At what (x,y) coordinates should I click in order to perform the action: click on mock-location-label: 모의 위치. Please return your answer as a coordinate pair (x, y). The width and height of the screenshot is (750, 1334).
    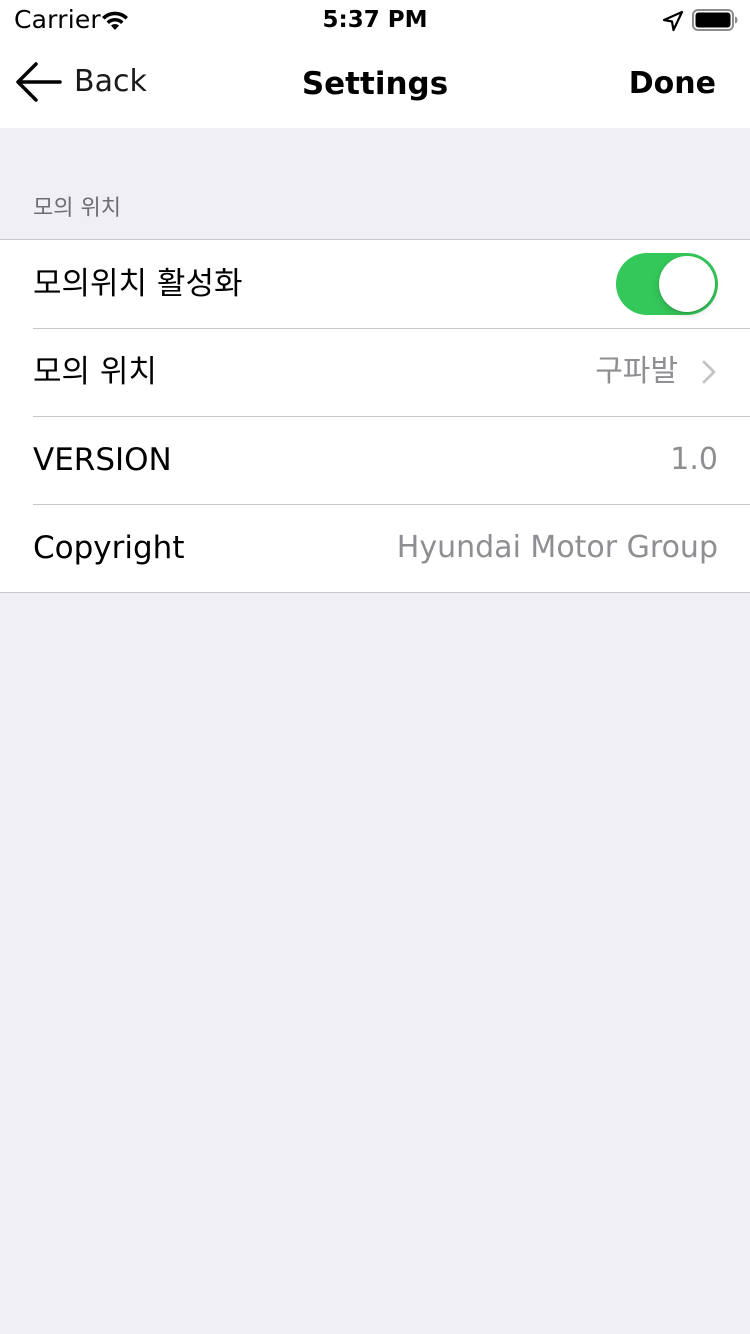
    Looking at the image, I should click on (95, 372).